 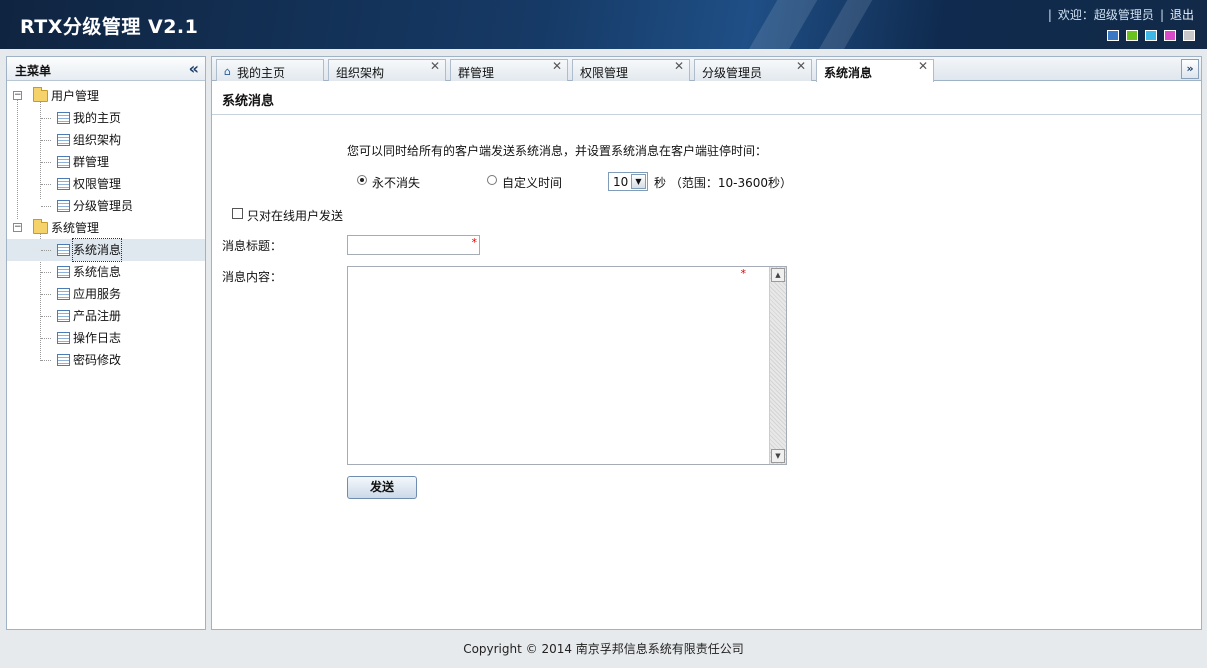 I want to click on scroll-down-icon: ▼, so click(x=778, y=456).